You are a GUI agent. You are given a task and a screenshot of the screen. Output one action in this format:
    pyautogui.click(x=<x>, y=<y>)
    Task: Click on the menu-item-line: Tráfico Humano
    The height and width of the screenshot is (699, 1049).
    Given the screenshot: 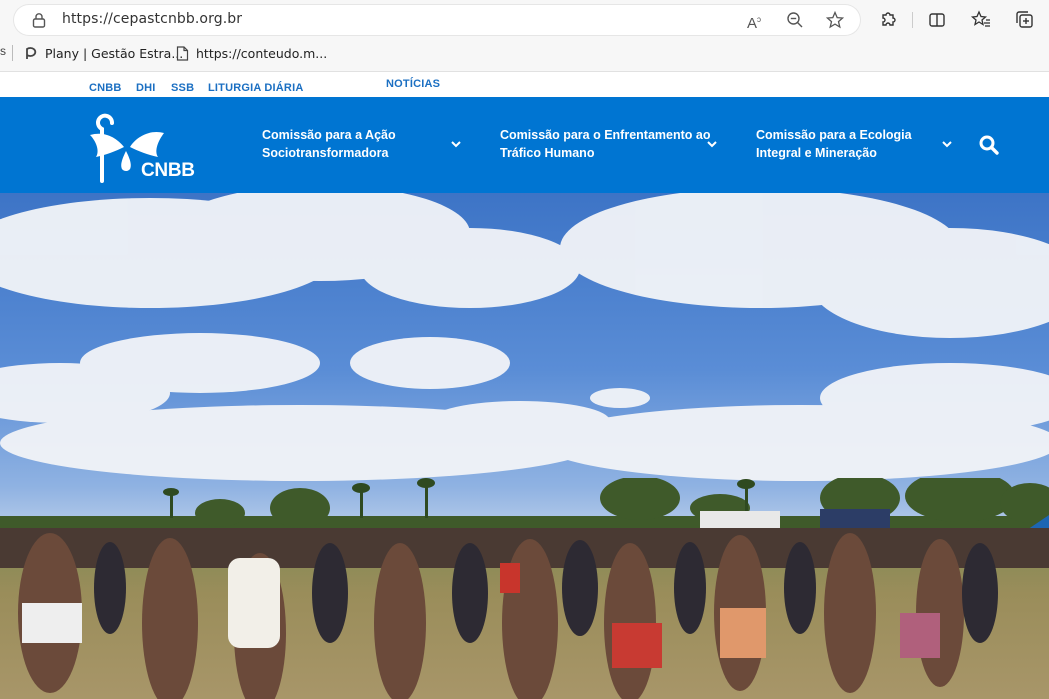 What is the action you would take?
    pyautogui.click(x=547, y=153)
    